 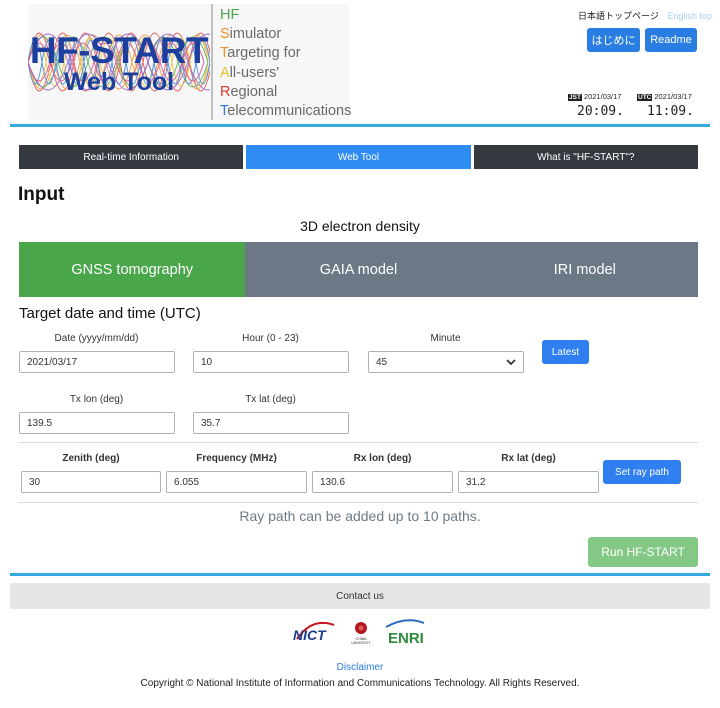 I want to click on set-ray-path-button: Set ray path, so click(x=642, y=472).